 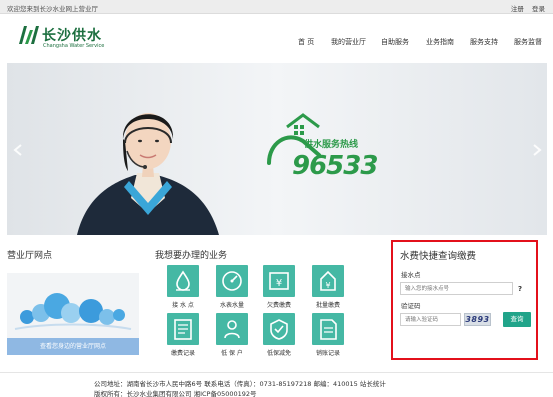 I want to click on service-label: 低 保 户, so click(x=232, y=353).